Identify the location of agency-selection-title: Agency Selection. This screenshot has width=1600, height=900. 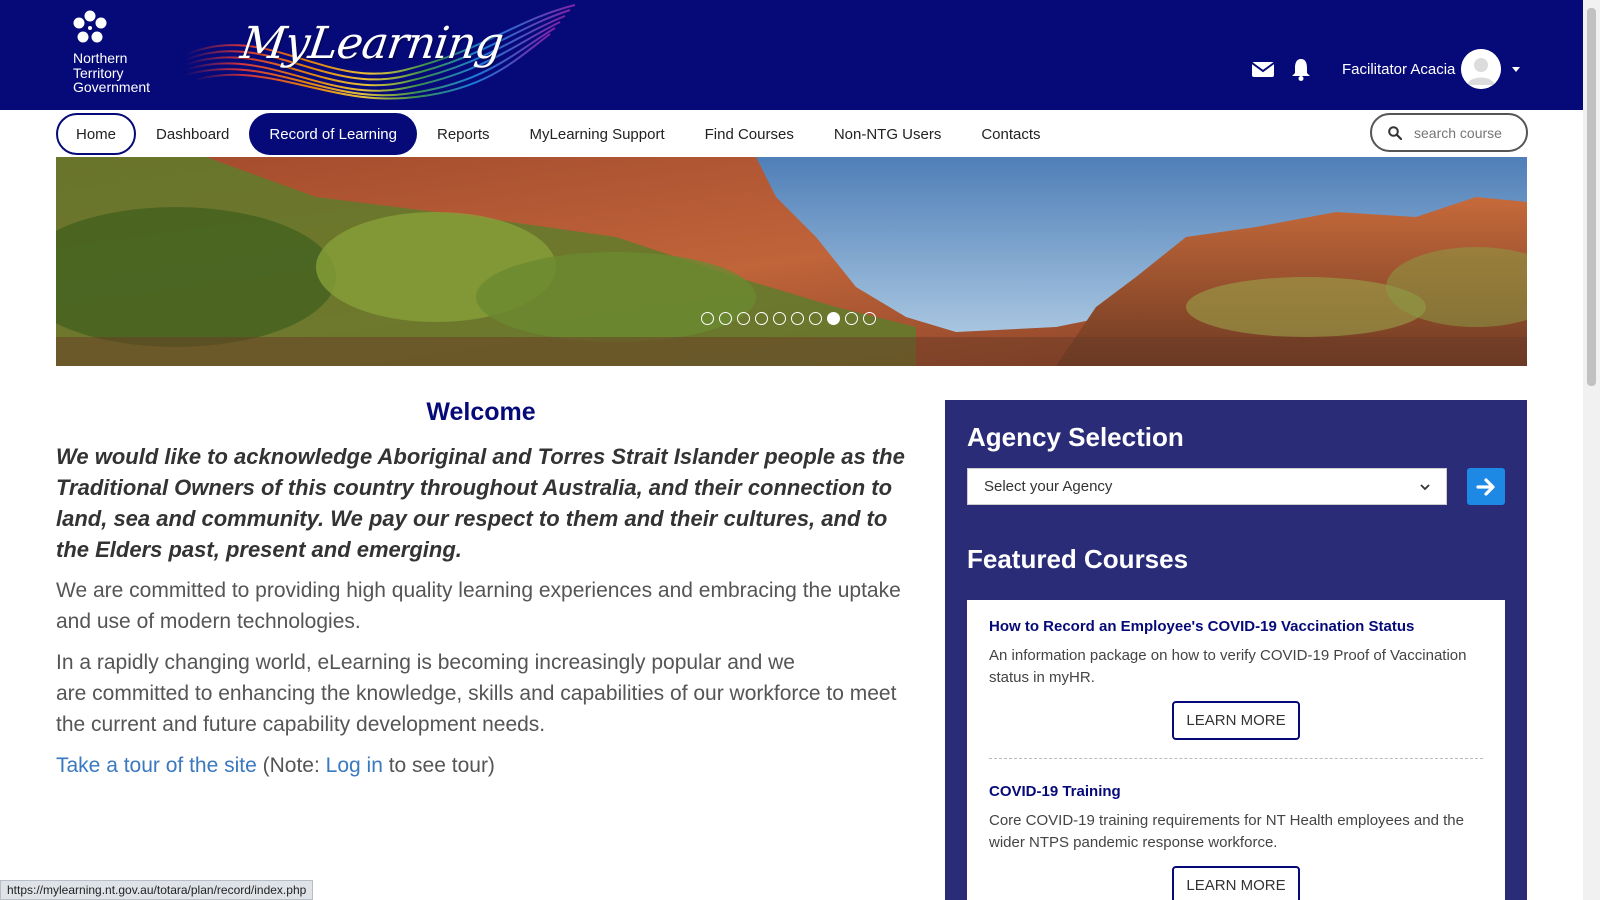
(1075, 437).